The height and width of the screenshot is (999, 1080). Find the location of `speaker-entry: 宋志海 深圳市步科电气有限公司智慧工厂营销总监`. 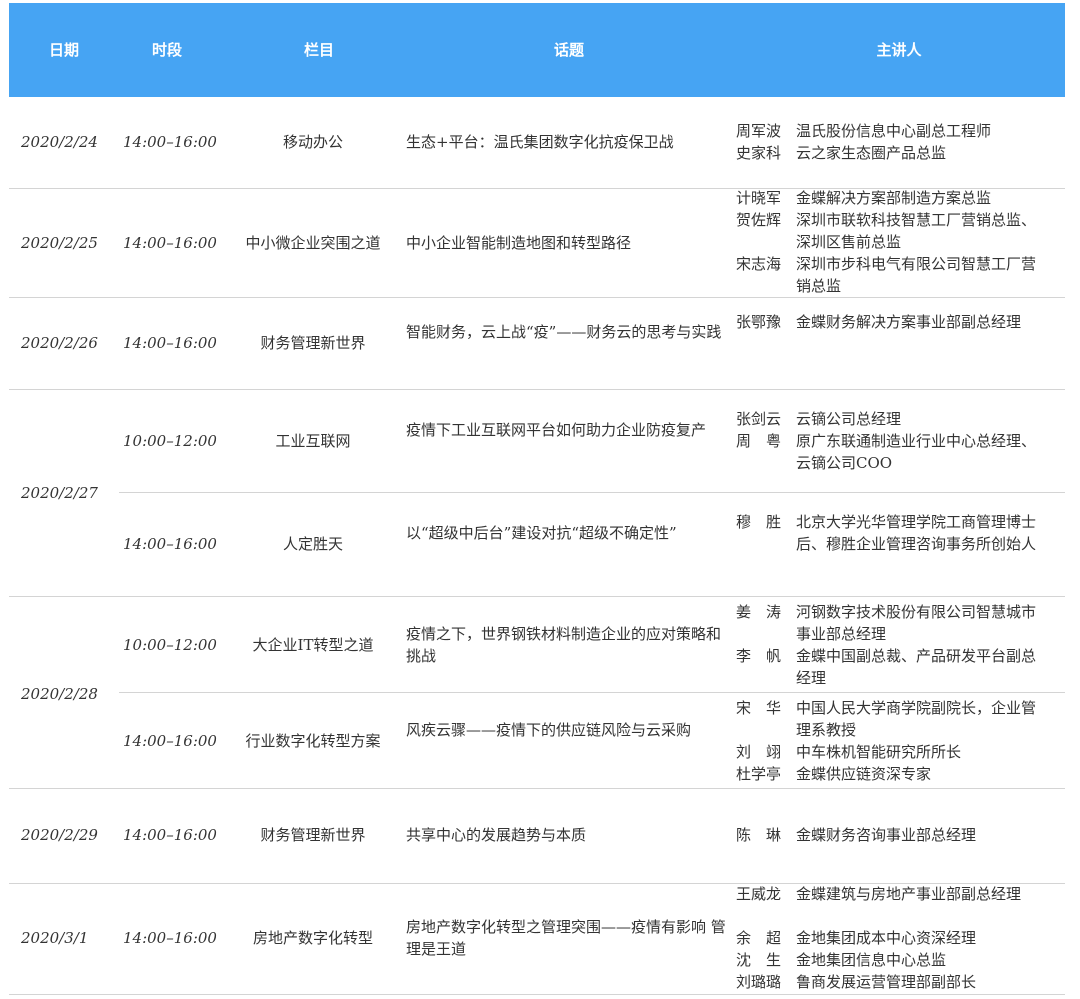

speaker-entry: 宋志海 深圳市步科电气有限公司智慧工厂营销总监 is located at coordinates (892, 275).